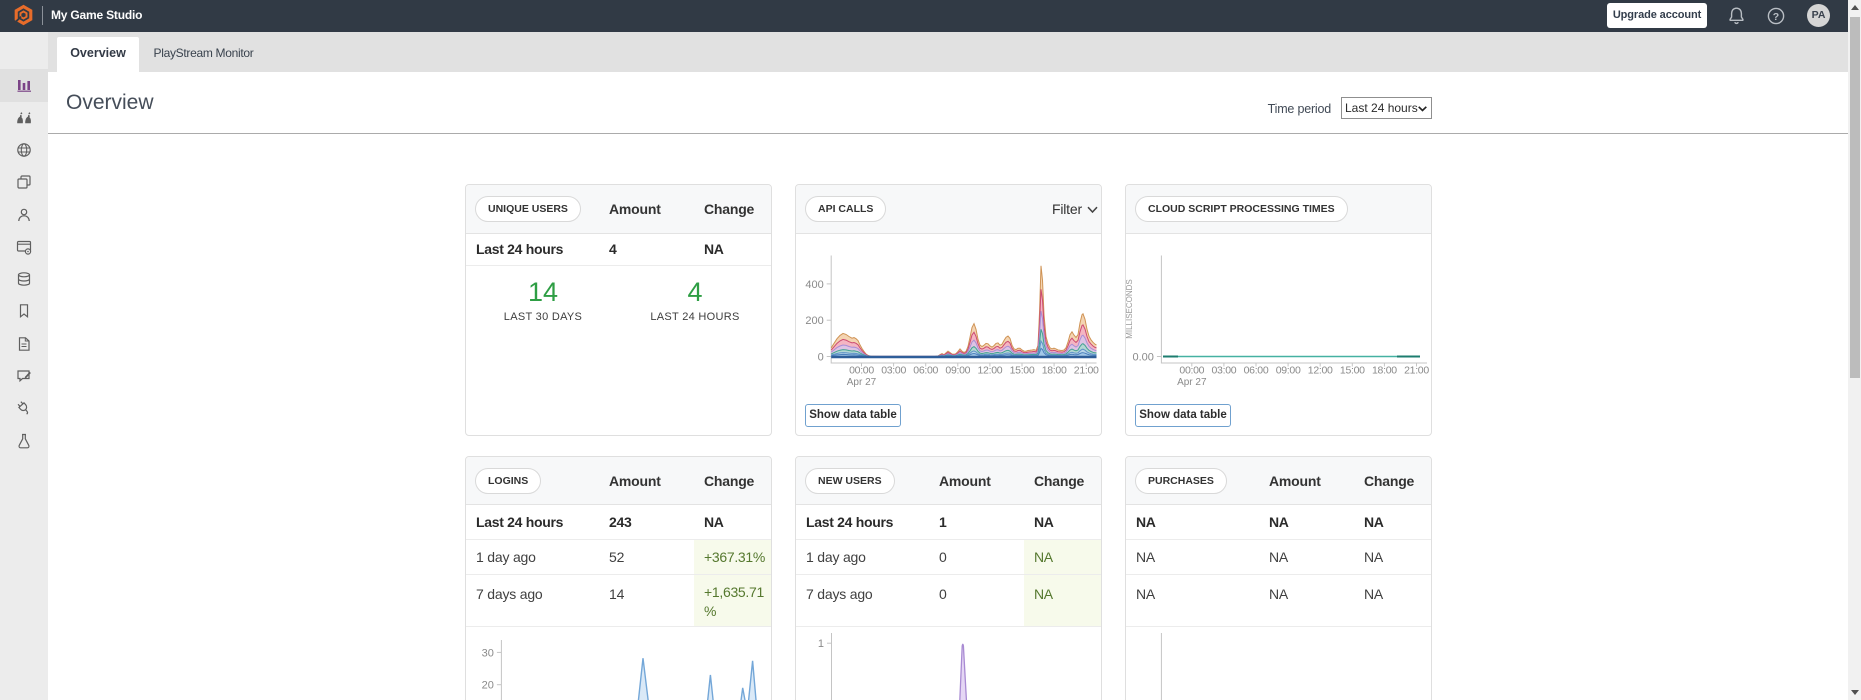 This screenshot has height=700, width=1861. What do you see at coordinates (821, 358) in the screenshot?
I see `svg-text: 0` at bounding box center [821, 358].